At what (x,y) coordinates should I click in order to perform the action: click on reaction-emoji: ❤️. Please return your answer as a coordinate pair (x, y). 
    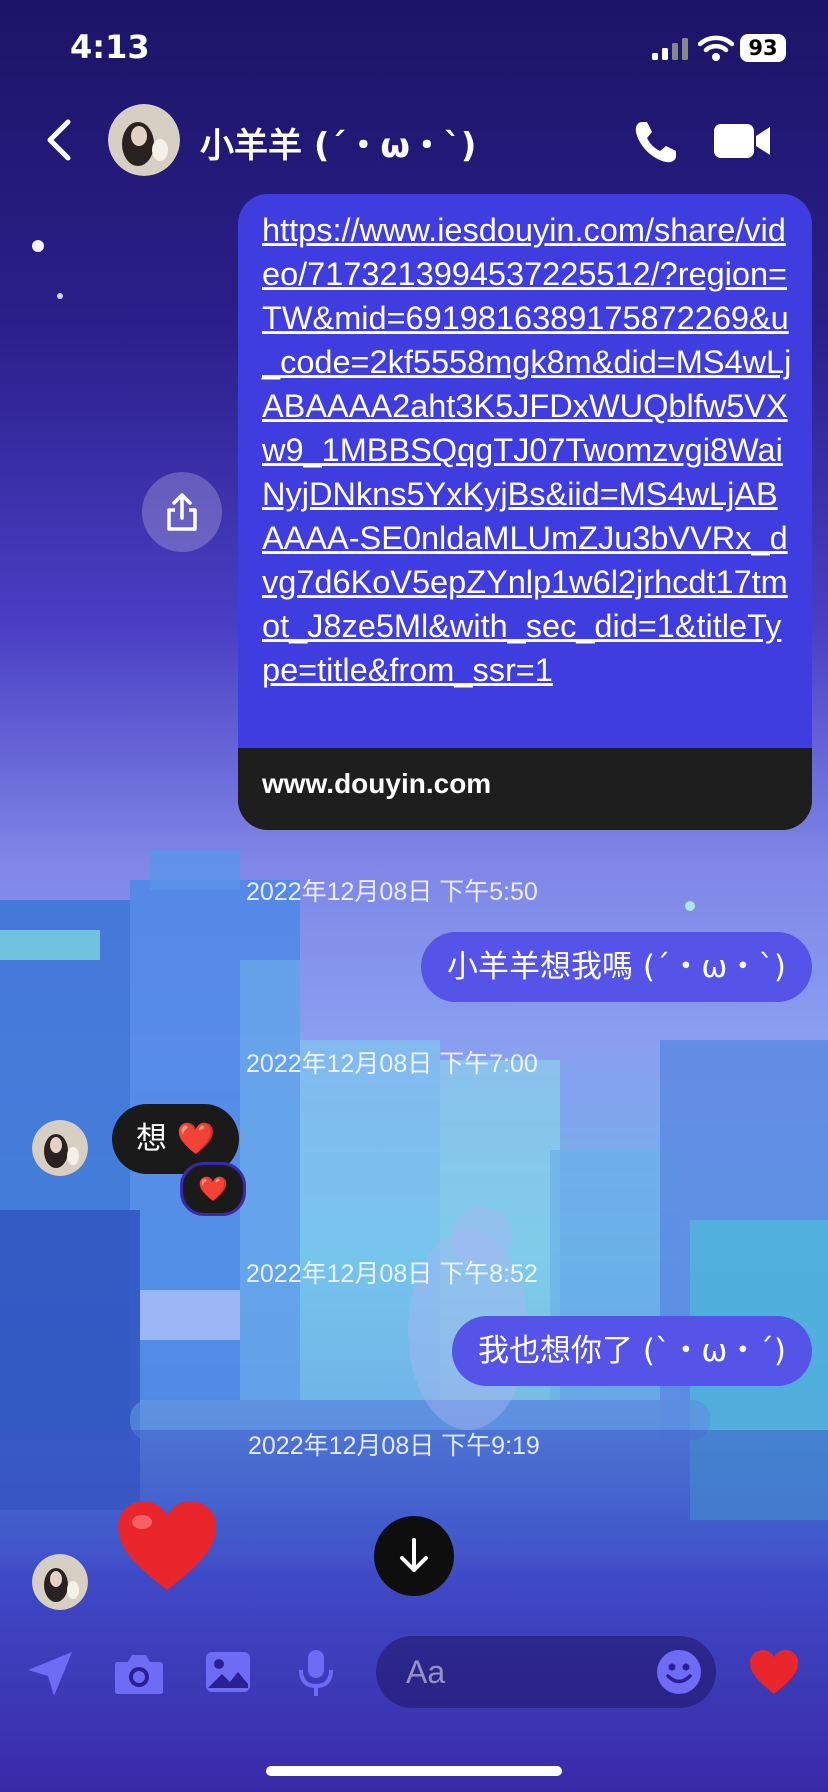
    Looking at the image, I should click on (213, 1189).